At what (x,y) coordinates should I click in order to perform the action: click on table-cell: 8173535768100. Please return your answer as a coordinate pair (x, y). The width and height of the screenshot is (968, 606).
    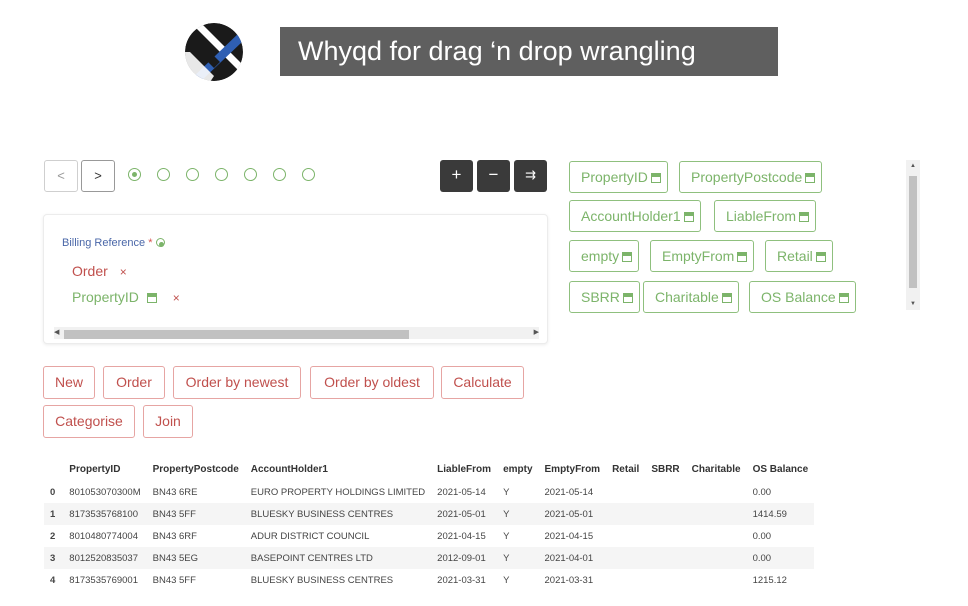
    Looking at the image, I should click on (105, 514).